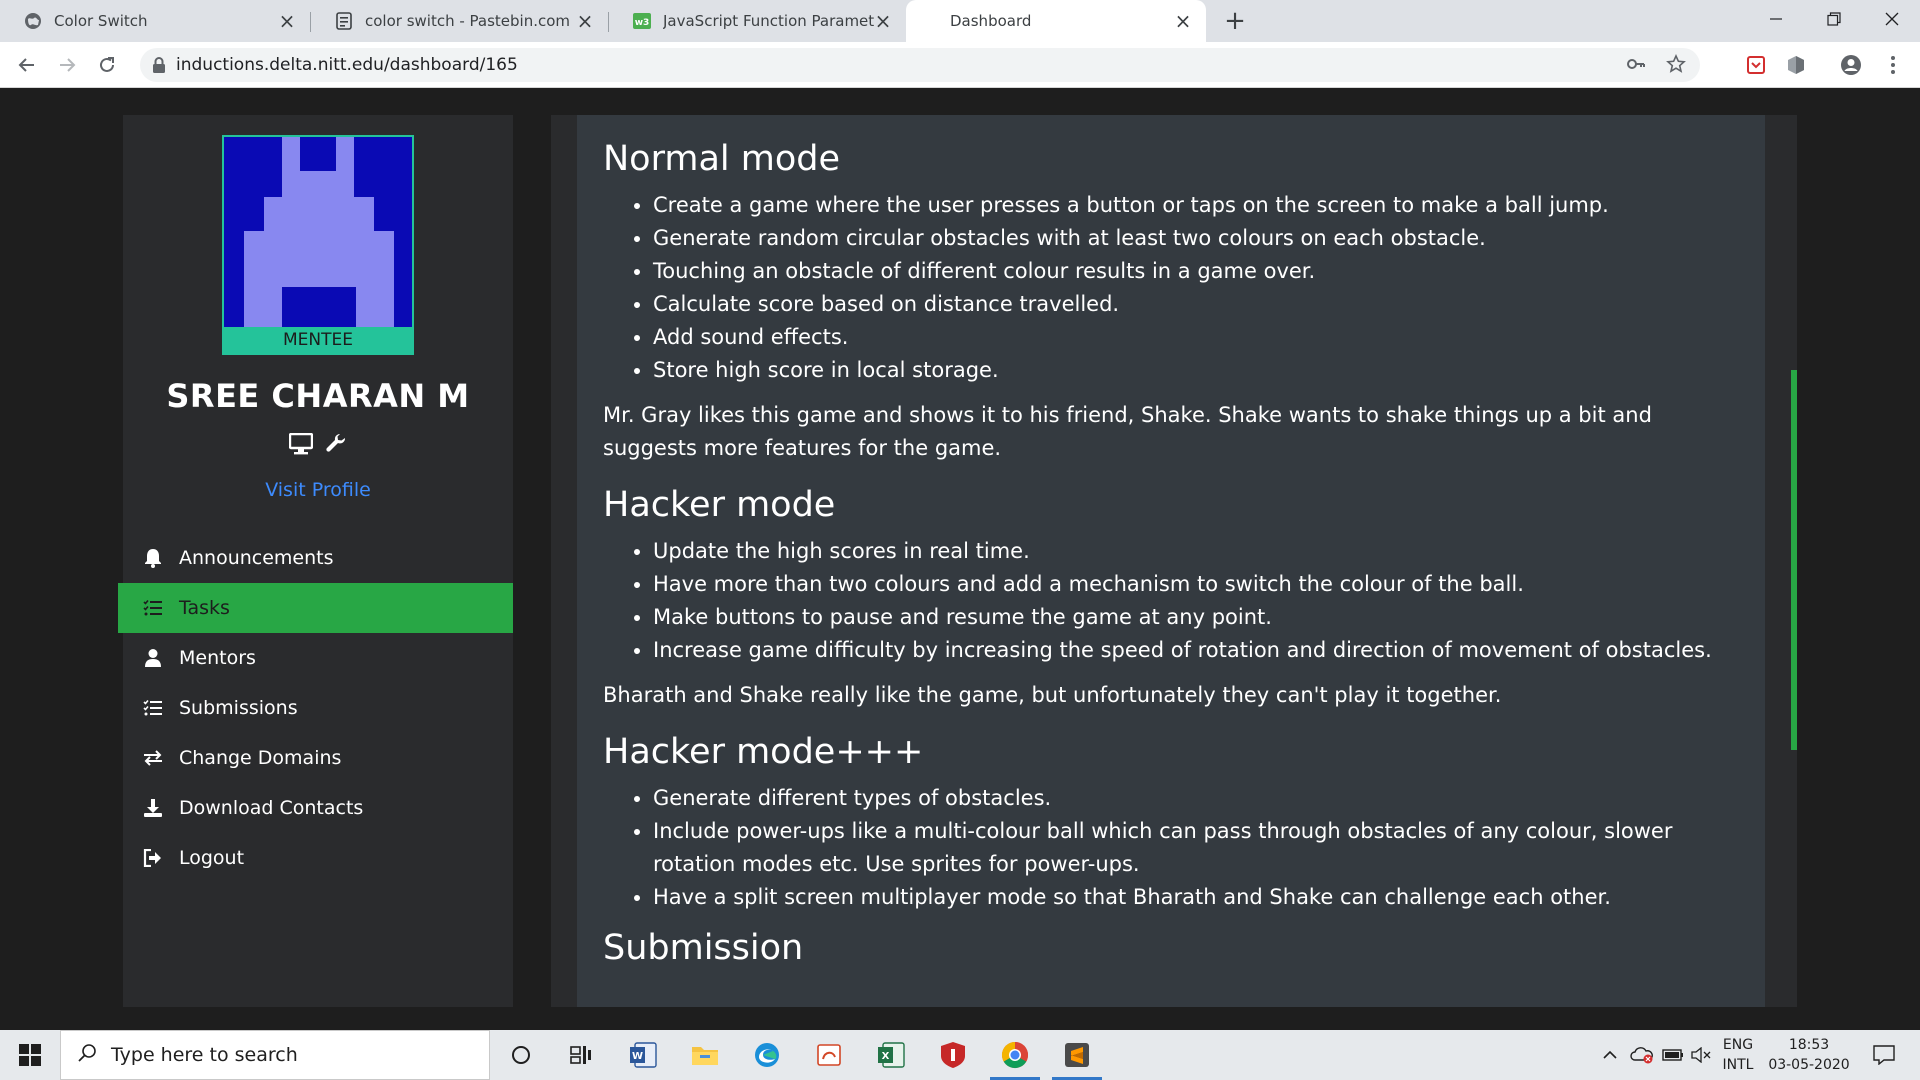 The height and width of the screenshot is (1080, 1920). Describe the element at coordinates (318, 445) in the screenshot. I see `domain-icons` at that location.